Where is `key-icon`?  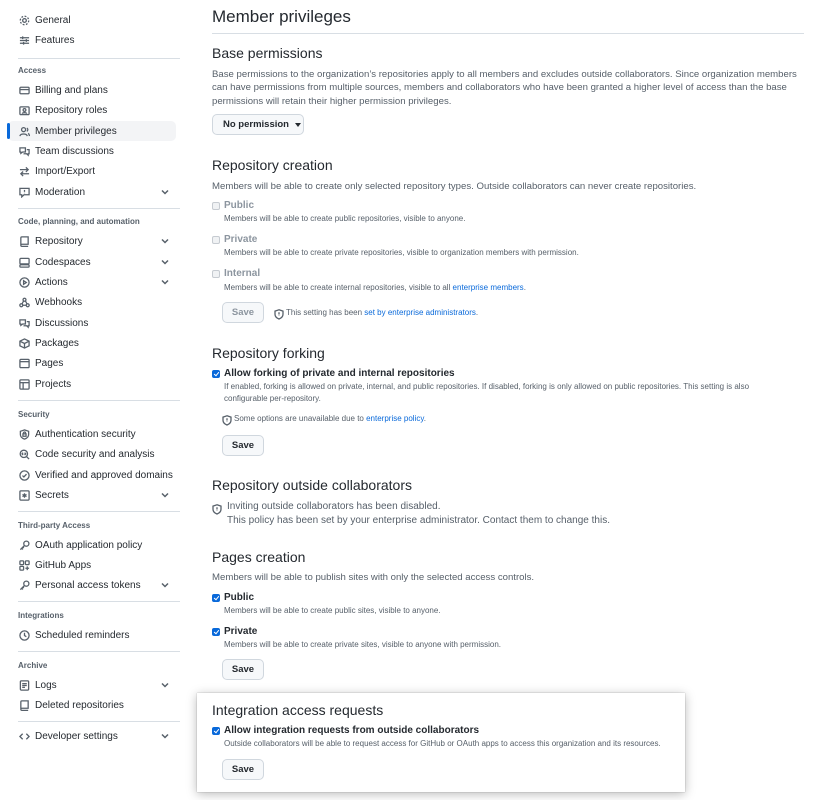 key-icon is located at coordinates (24, 585).